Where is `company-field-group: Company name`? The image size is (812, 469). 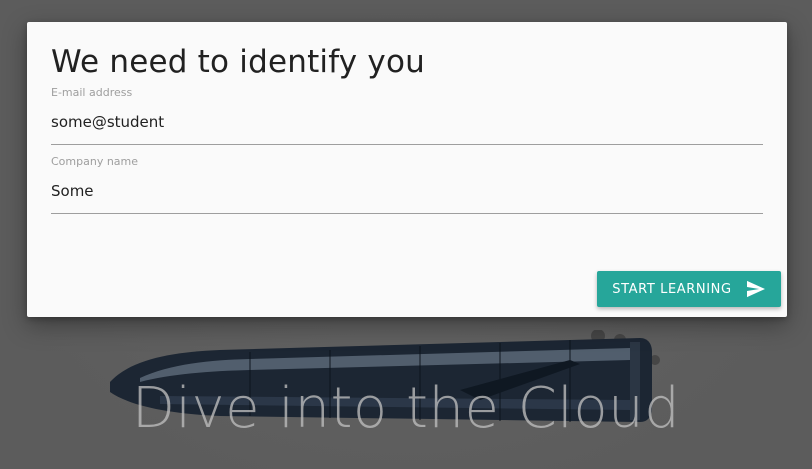 company-field-group: Company name is located at coordinates (407, 184).